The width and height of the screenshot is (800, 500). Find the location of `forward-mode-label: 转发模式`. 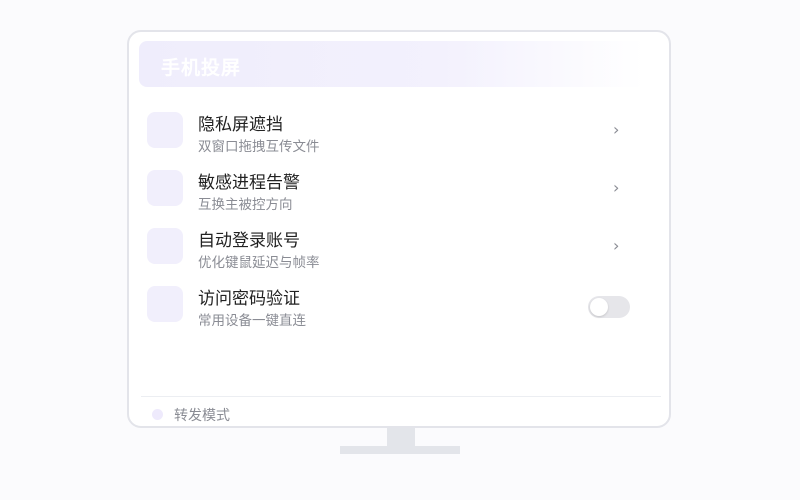

forward-mode-label: 转发模式 is located at coordinates (202, 415).